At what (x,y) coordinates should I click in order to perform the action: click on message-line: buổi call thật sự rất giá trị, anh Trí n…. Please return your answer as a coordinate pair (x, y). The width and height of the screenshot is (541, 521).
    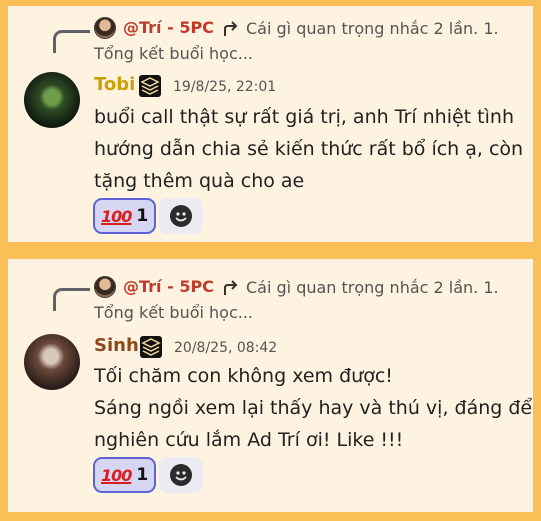
    Looking at the image, I should click on (304, 117).